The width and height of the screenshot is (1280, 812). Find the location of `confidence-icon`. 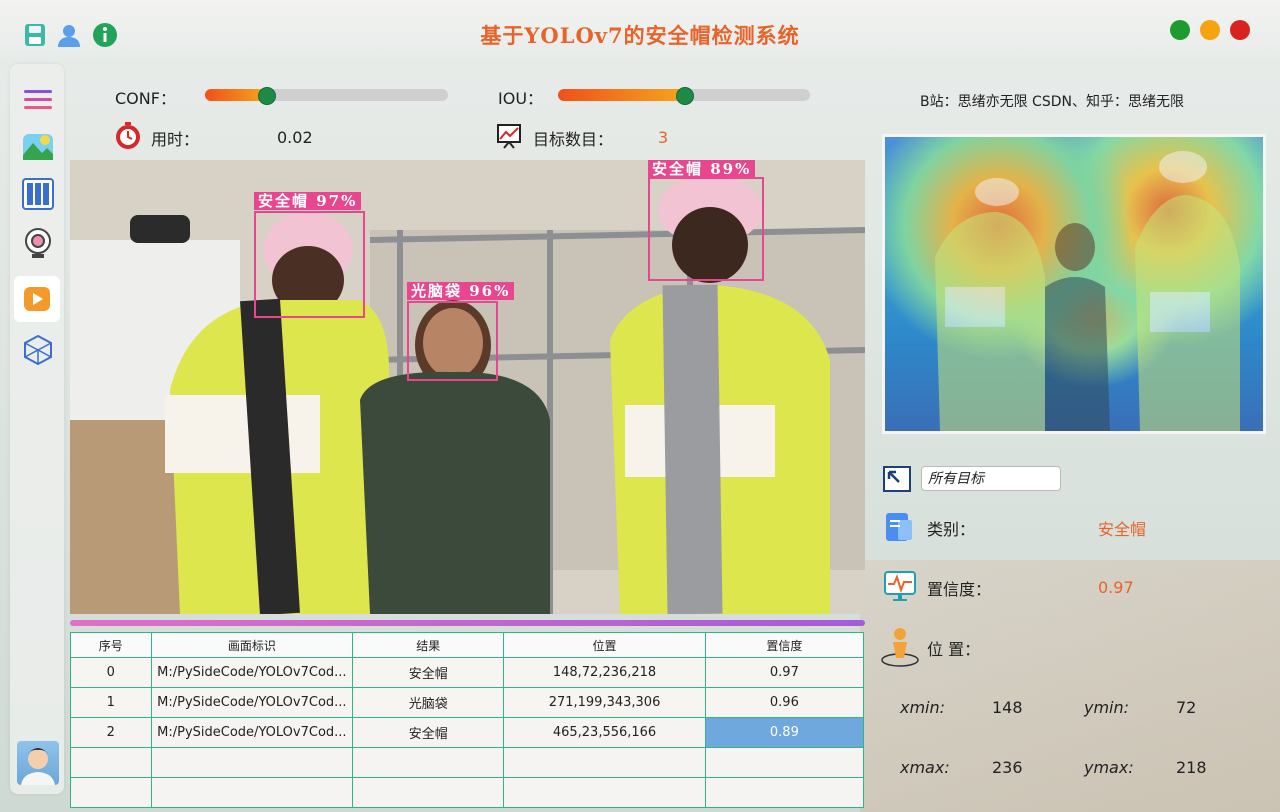

confidence-icon is located at coordinates (900, 586).